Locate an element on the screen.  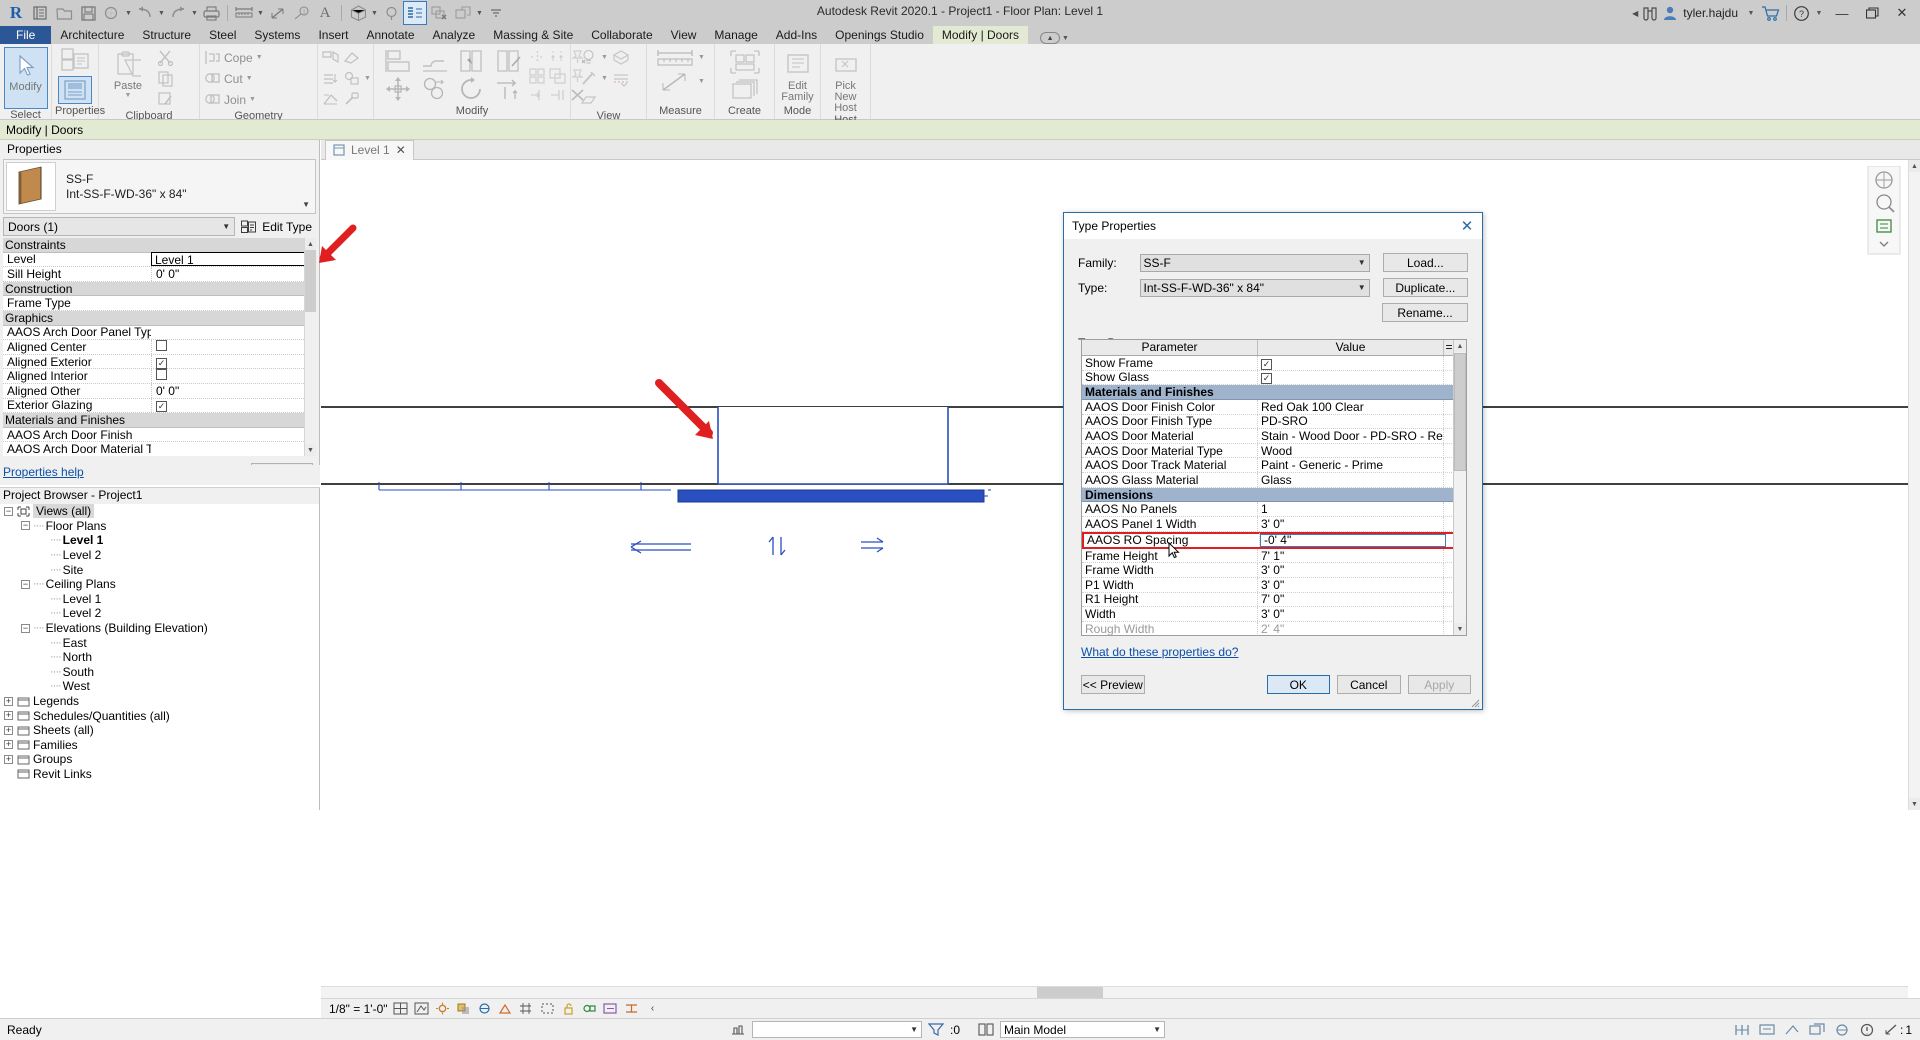
split-face-tool: ▼ is located at coordinates (346, 78).